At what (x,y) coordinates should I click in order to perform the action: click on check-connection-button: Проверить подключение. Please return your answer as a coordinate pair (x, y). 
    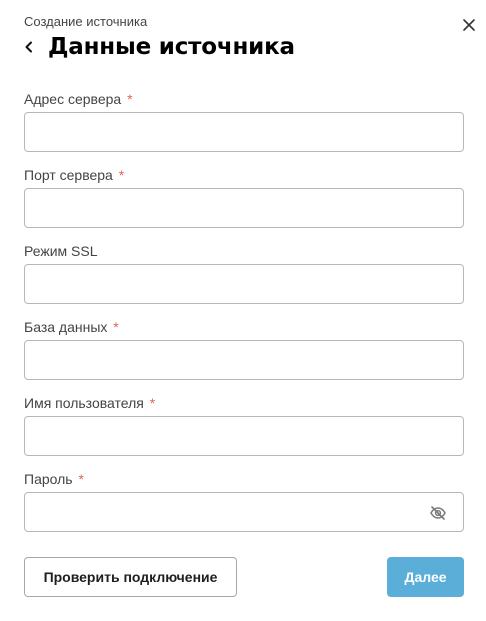
    Looking at the image, I should click on (130, 577).